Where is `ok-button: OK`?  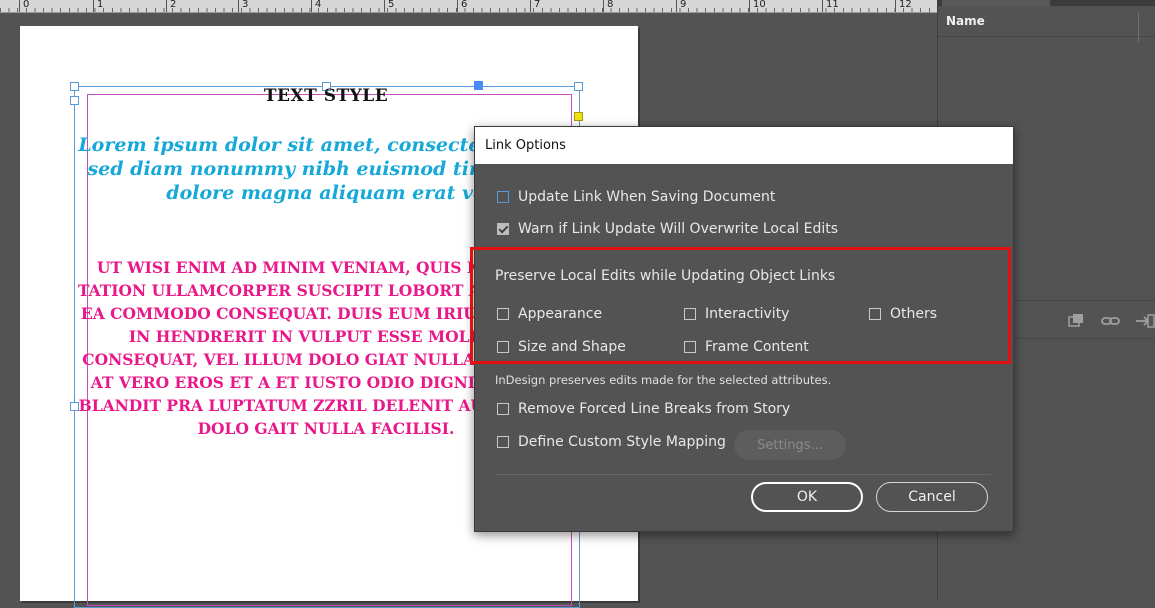
ok-button: OK is located at coordinates (807, 497).